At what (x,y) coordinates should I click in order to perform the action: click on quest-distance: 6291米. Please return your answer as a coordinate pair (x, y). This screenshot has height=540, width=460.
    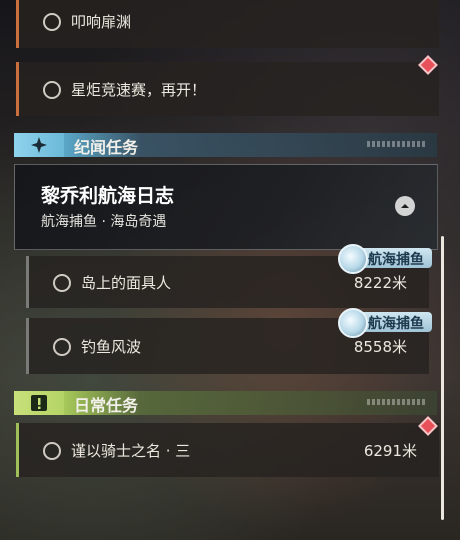
    Looking at the image, I should click on (390, 451).